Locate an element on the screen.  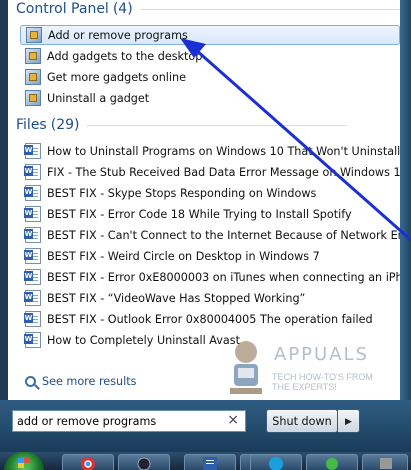
shut-down-label: Shut down is located at coordinates (302, 421).